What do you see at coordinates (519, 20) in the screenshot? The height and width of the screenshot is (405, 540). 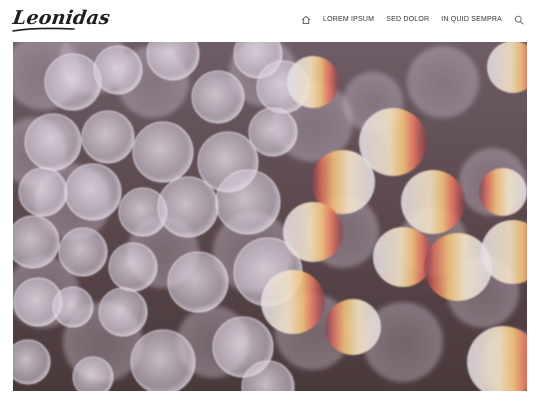 I see `search-icon` at bounding box center [519, 20].